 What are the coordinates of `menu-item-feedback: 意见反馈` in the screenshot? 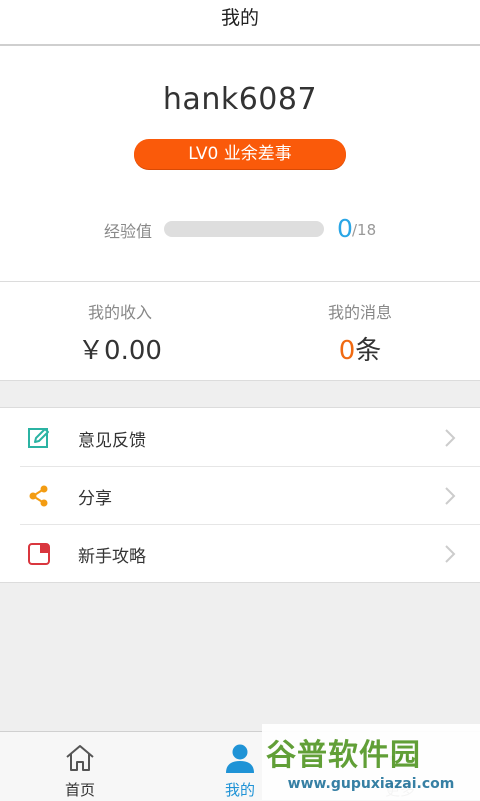 It's located at (240, 437).